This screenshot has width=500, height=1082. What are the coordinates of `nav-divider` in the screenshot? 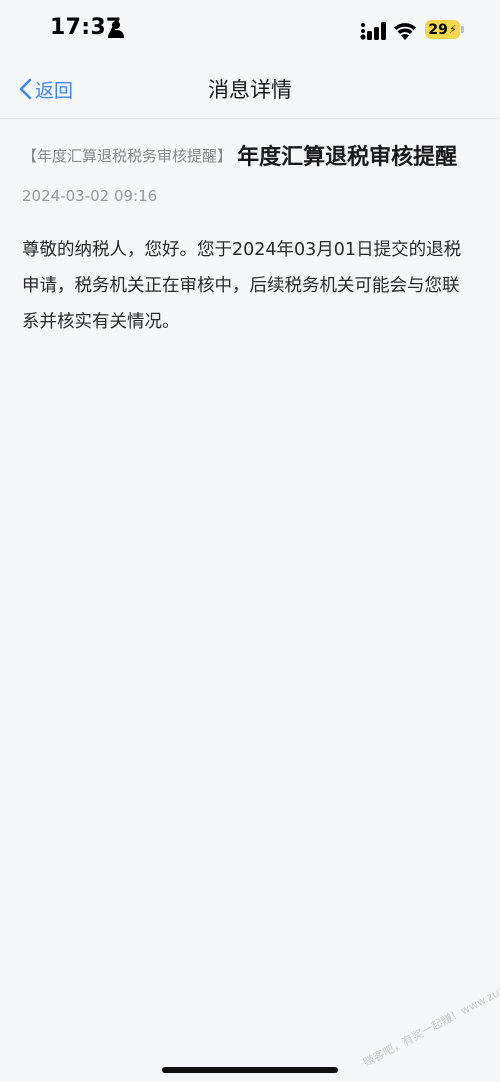 It's located at (250, 118).